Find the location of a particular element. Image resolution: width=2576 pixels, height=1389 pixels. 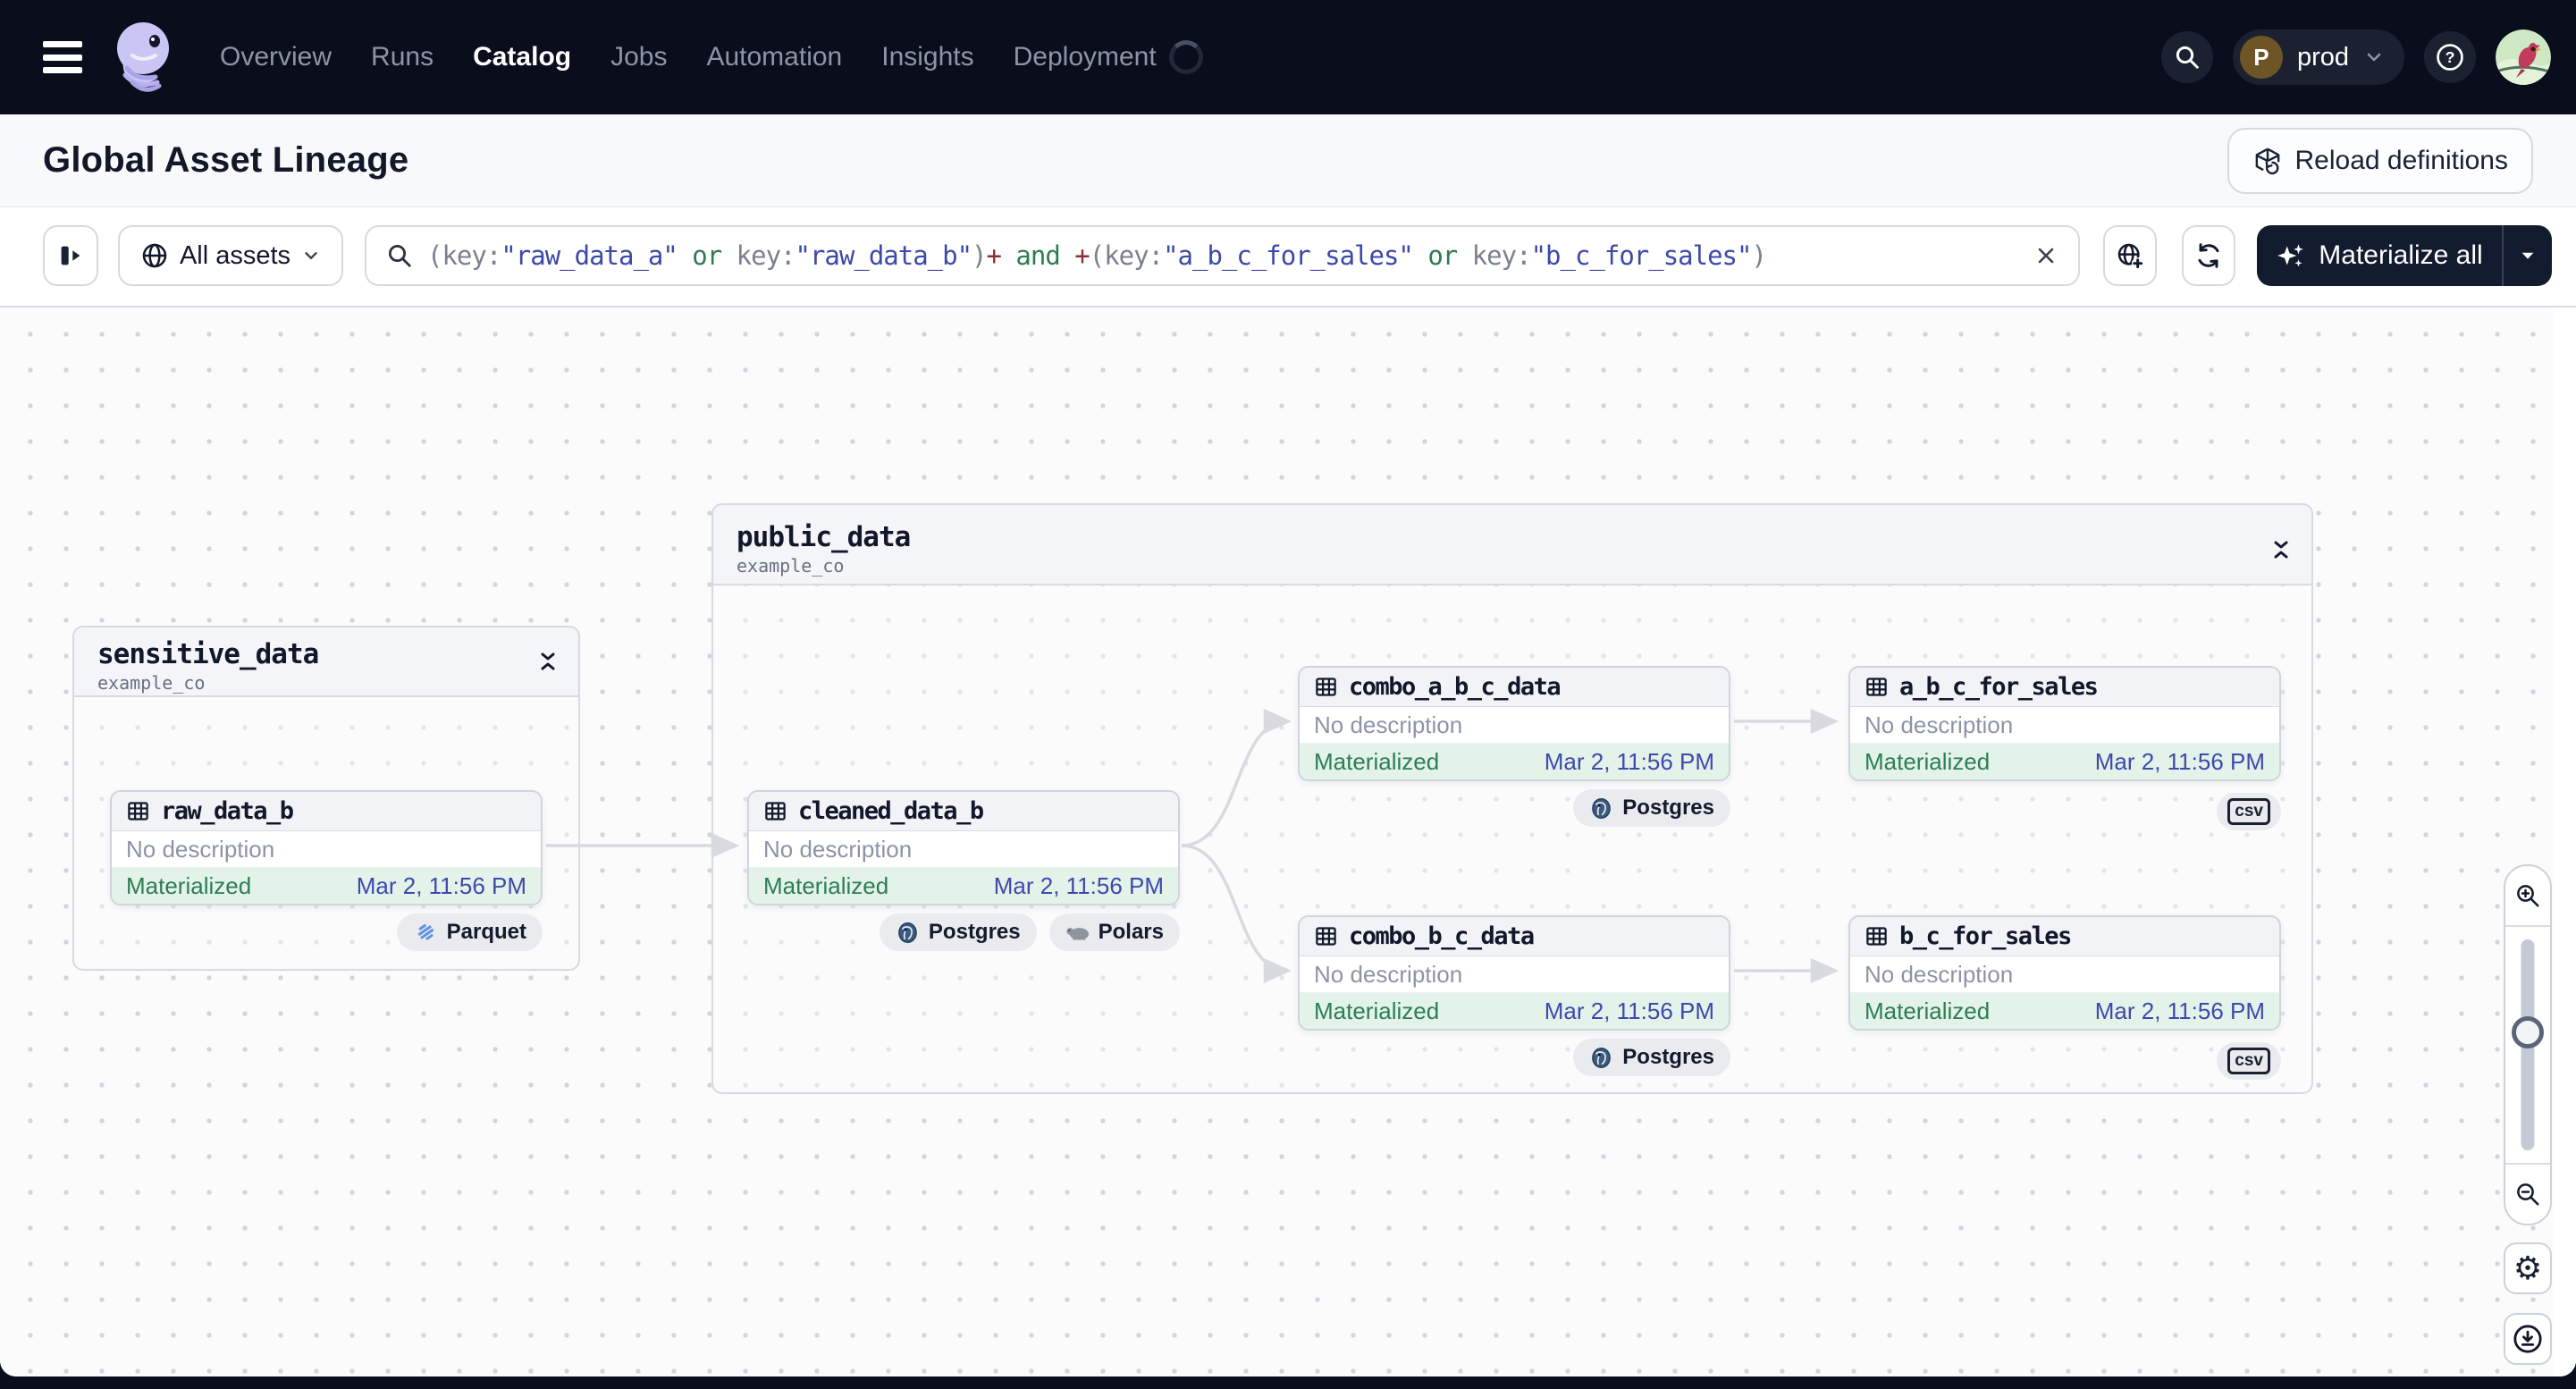

gear-icon: ⚙ is located at coordinates (2528, 1268).